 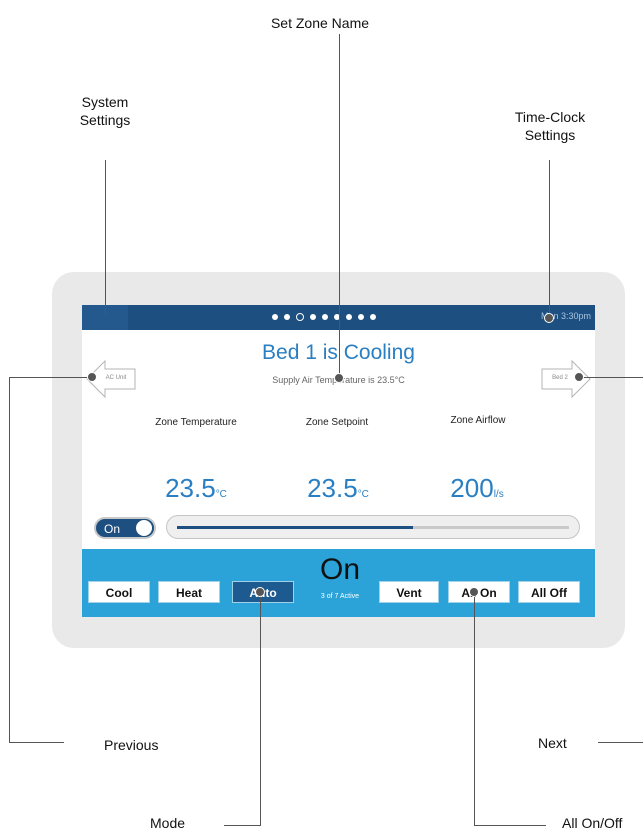 I want to click on zone-setpoint-label: Zone Setpoint, so click(x=337, y=422).